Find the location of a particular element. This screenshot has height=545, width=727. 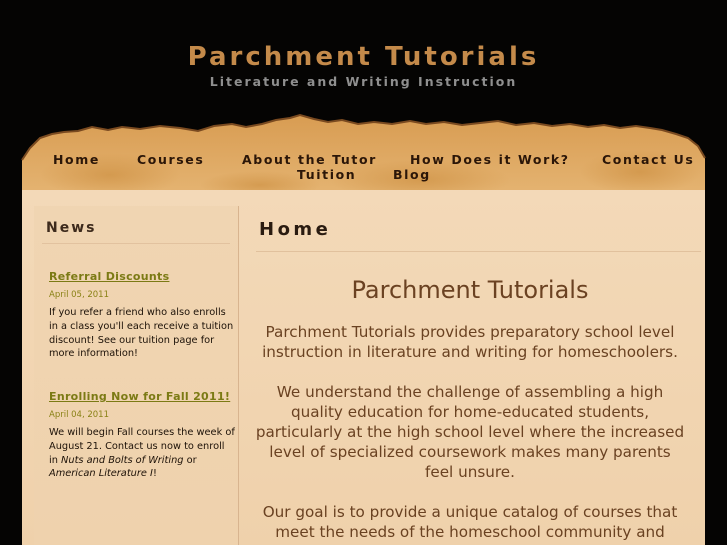

news-title-link: Referral Discounts is located at coordinates (109, 276).